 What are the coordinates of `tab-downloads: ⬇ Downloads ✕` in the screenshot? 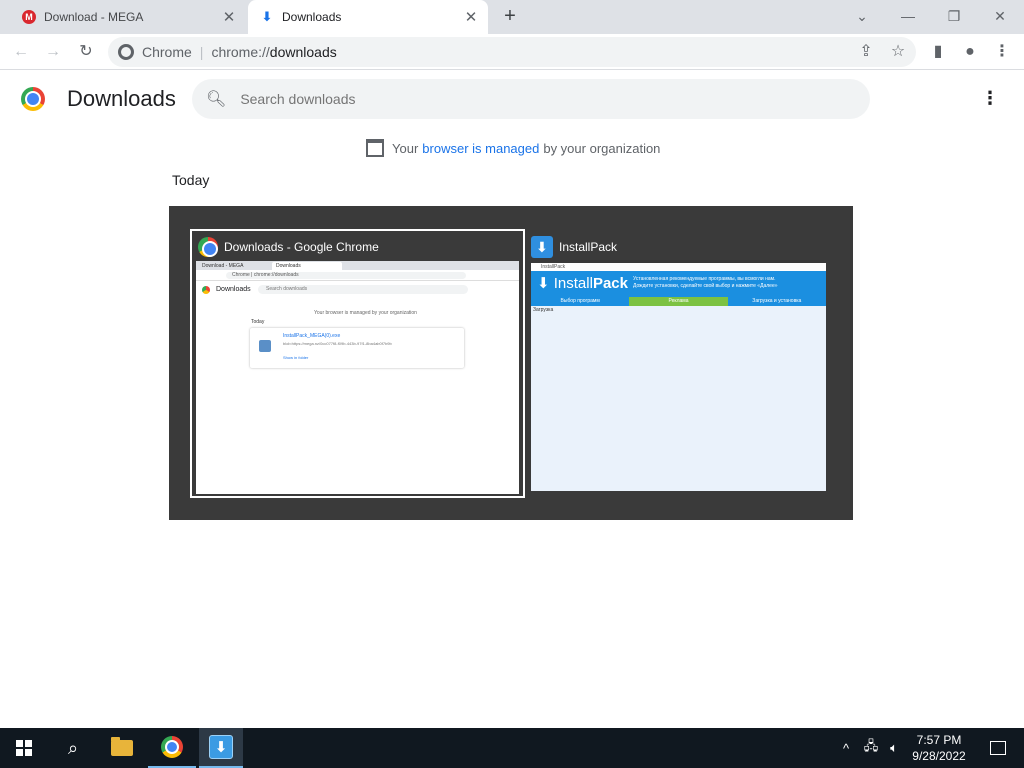 It's located at (368, 17).